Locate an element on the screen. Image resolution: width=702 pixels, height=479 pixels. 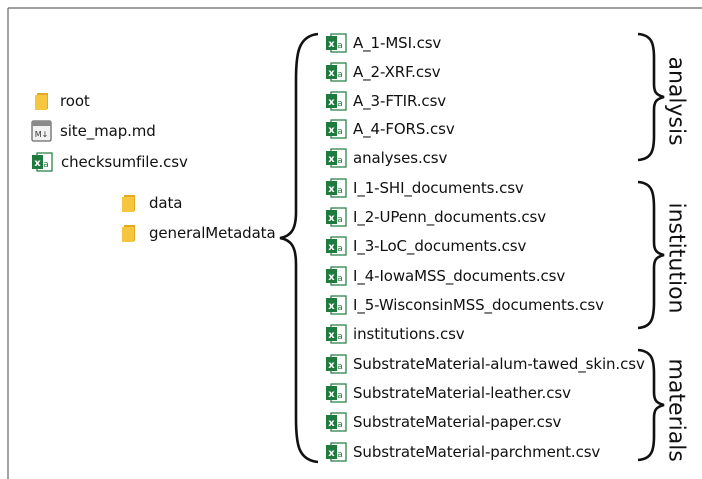
file-name: A_2-XRF.csv is located at coordinates (397, 72).